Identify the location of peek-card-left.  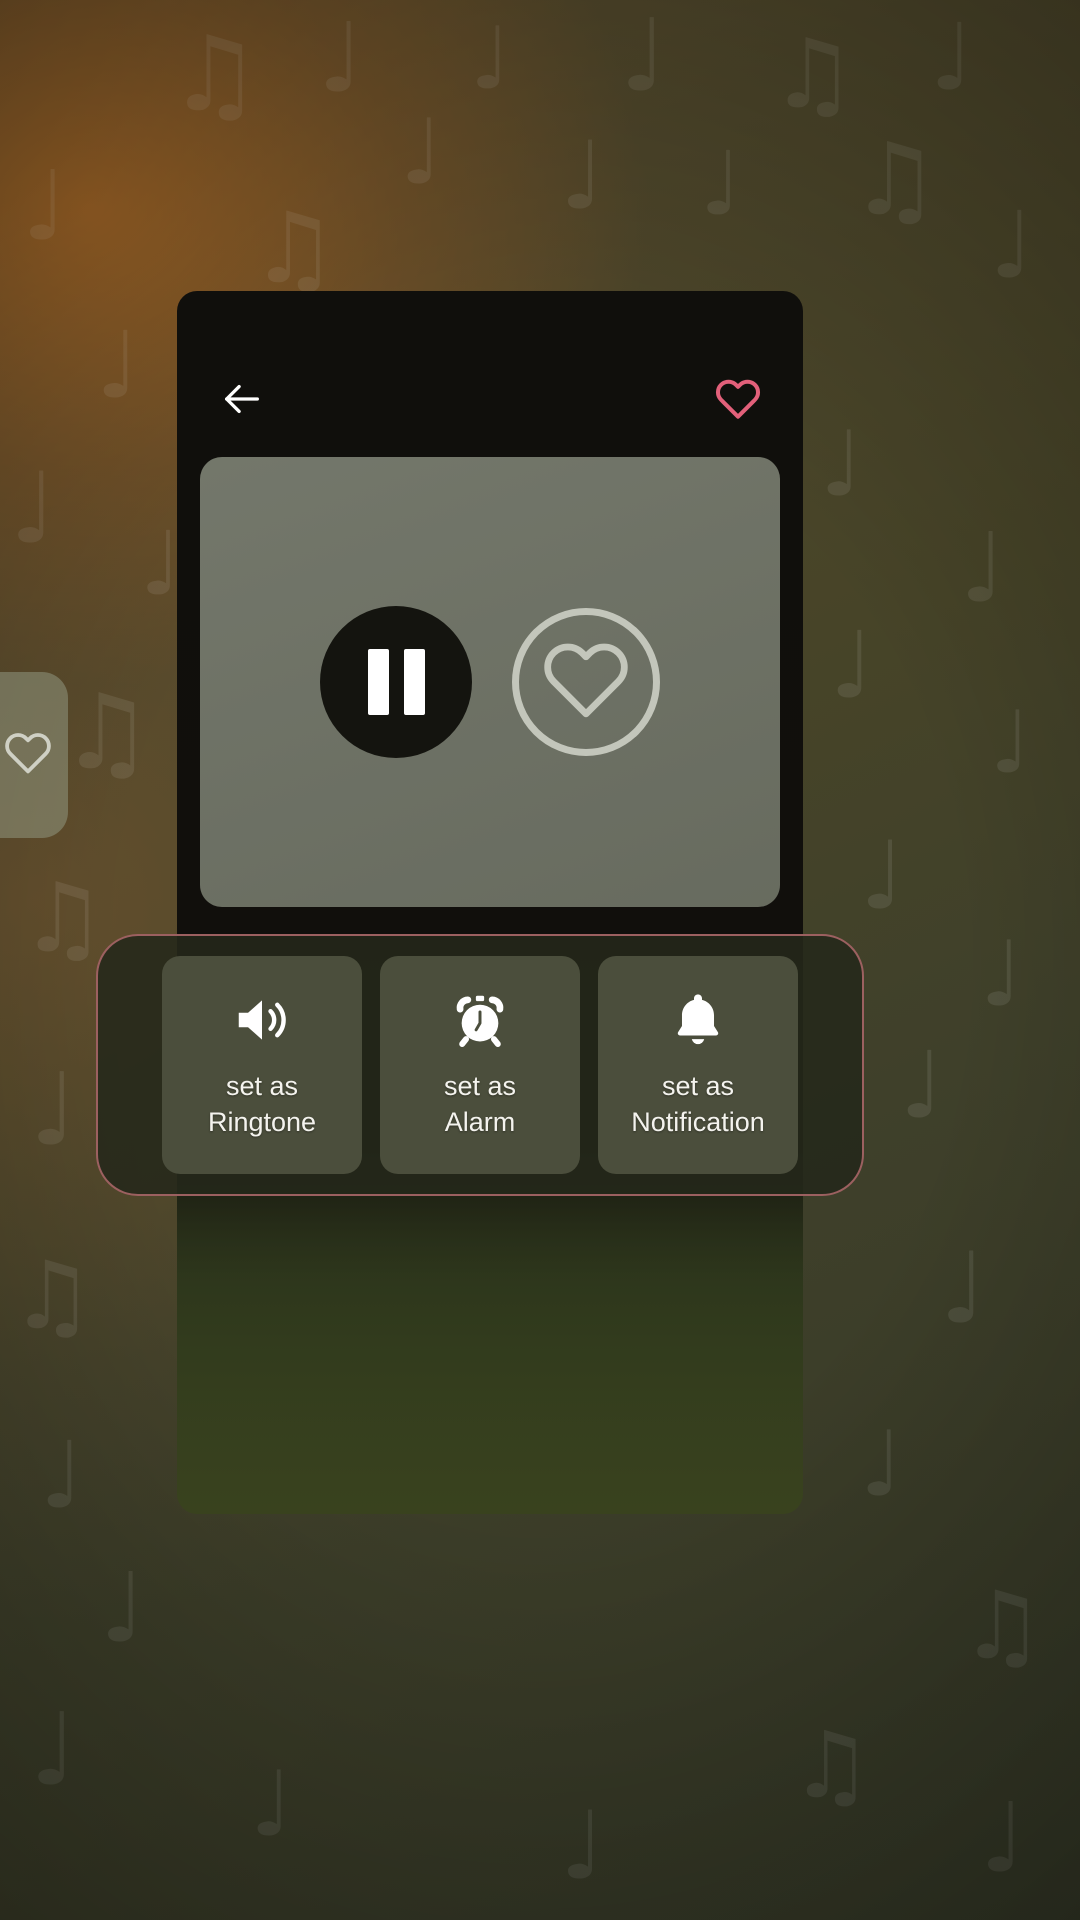
(34, 755).